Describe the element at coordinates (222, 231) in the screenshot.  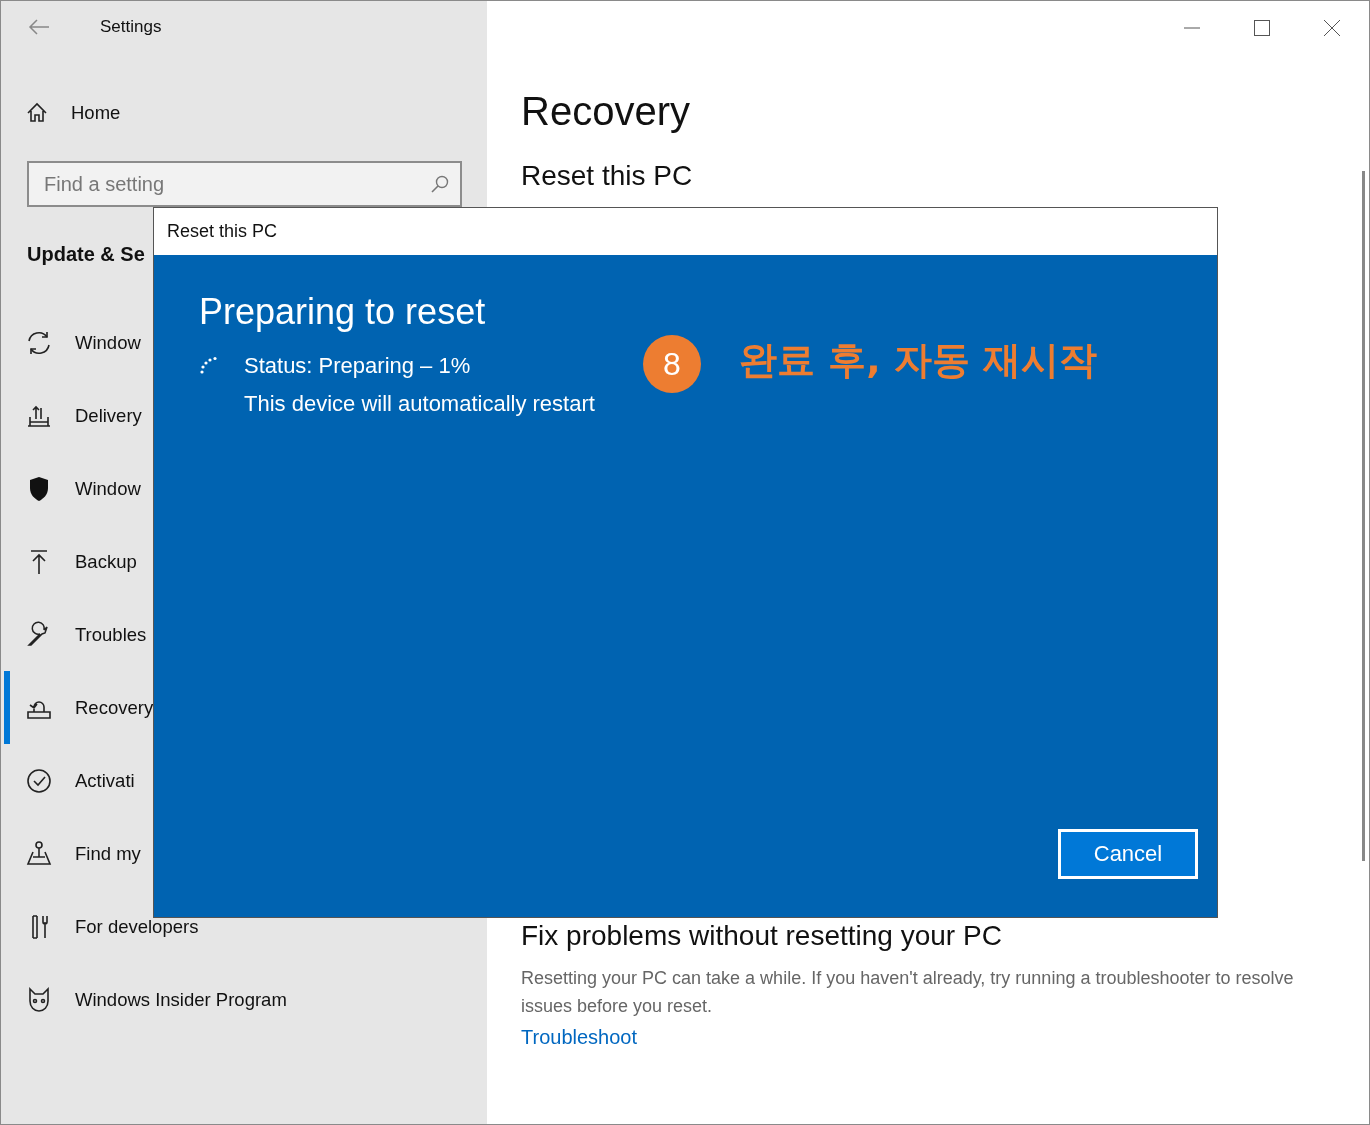
I see `dialog-title: Reset this PC` at that location.